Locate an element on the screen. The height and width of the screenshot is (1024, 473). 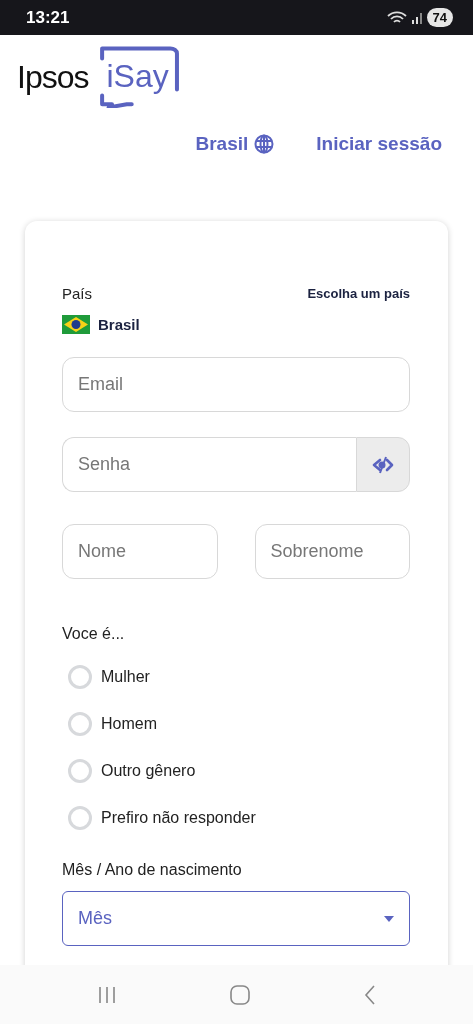
battery-level: 74 is located at coordinates (439, 17).